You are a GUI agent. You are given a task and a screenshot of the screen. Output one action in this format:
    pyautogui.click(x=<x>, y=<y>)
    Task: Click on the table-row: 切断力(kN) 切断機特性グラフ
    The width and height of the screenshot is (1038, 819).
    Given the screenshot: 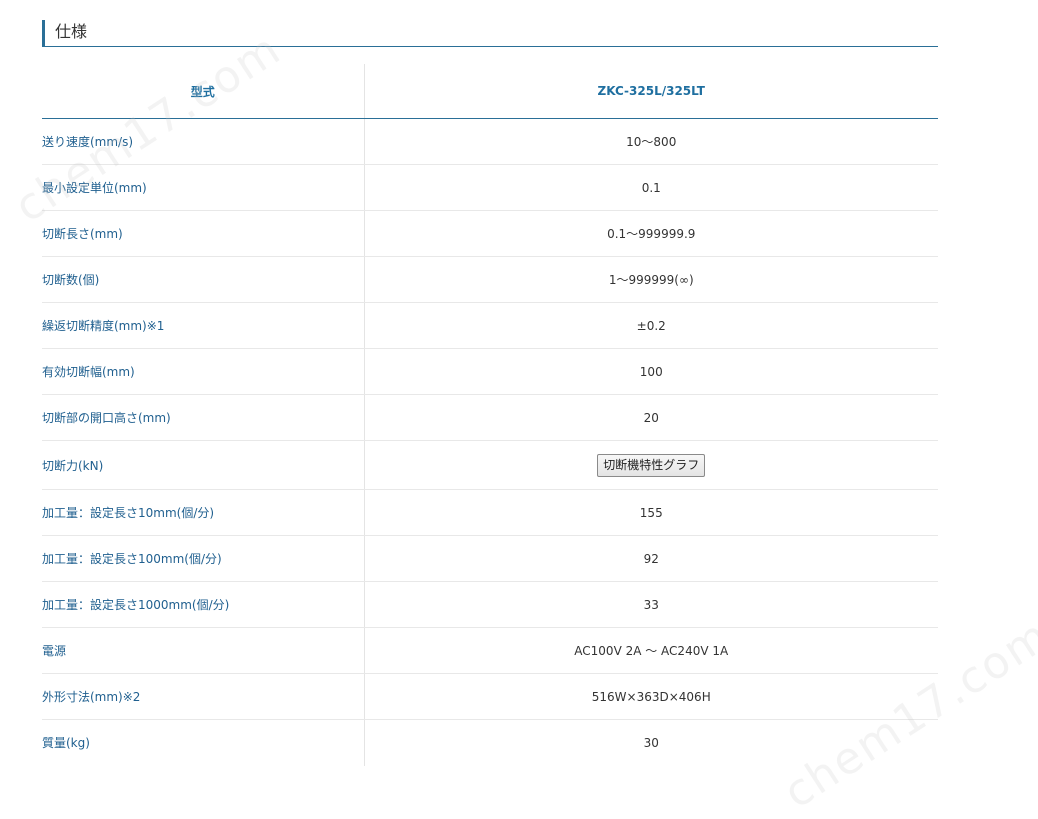 What is the action you would take?
    pyautogui.click(x=490, y=465)
    